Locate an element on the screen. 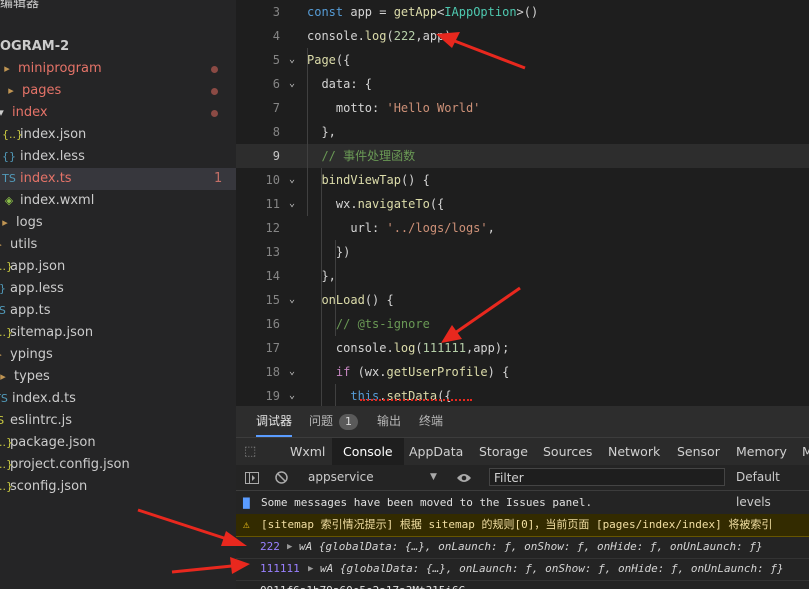 The width and height of the screenshot is (809, 589). tab-sensor: Sensor is located at coordinates (698, 451).